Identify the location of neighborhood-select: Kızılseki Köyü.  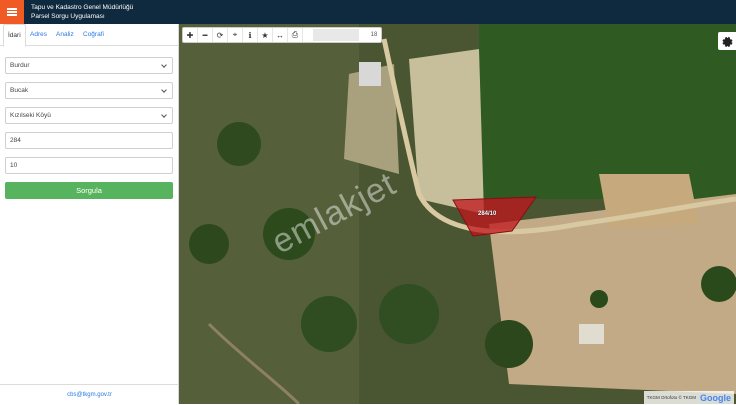
(89, 115).